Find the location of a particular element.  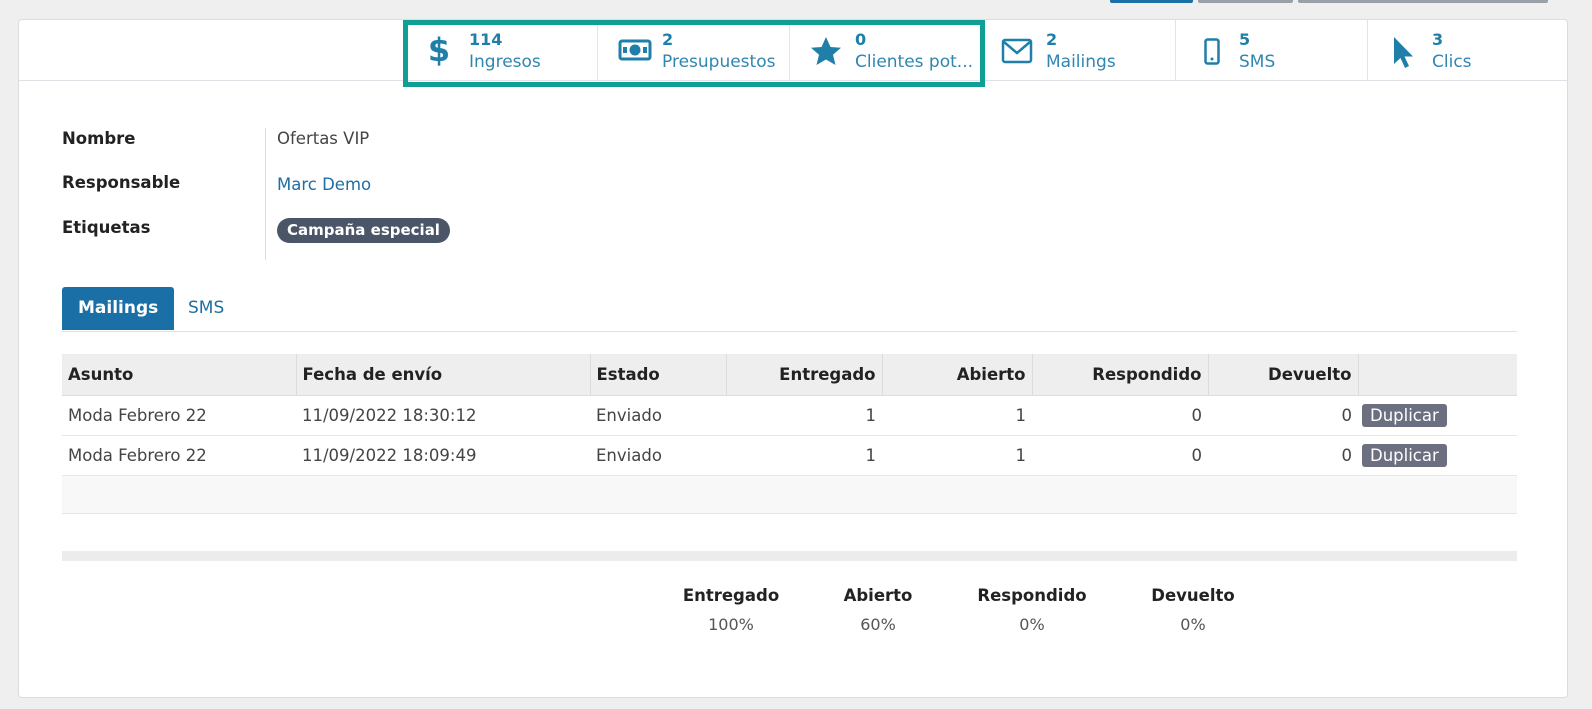

tab-sms: SMS is located at coordinates (206, 308).